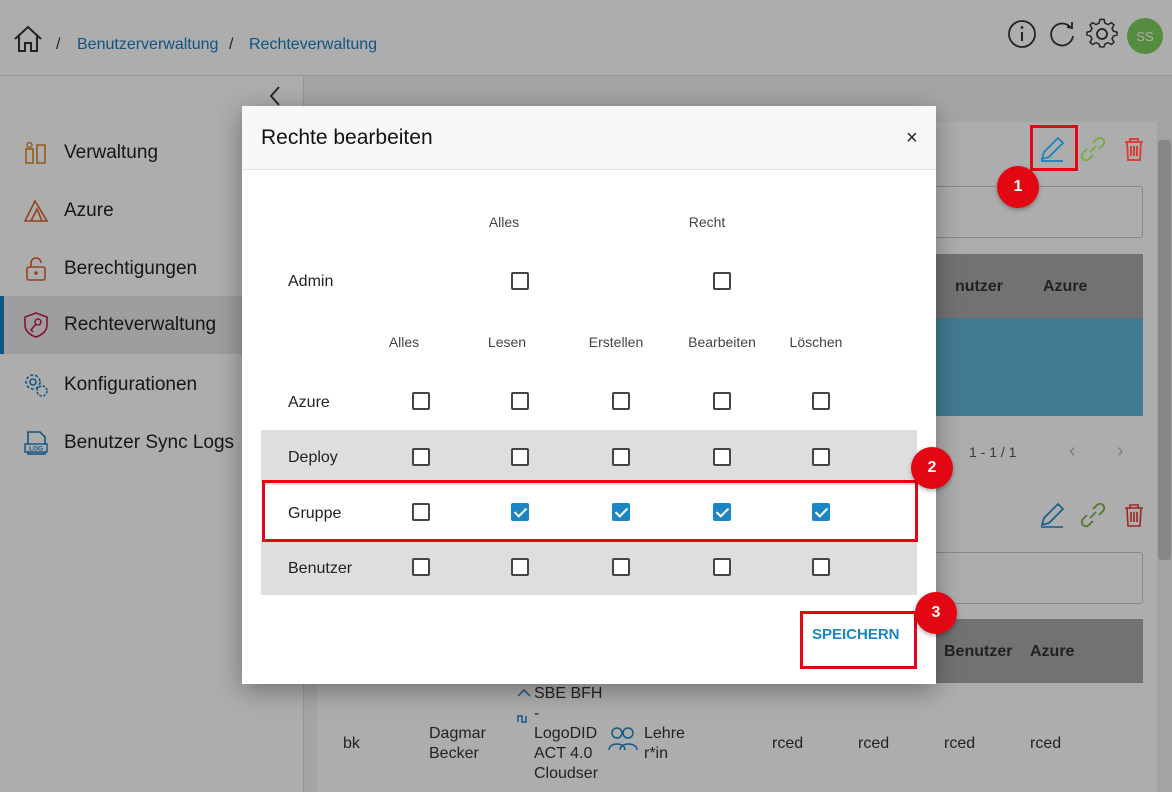  What do you see at coordinates (722, 281) in the screenshot?
I see `checkbox-admin-recht` at bounding box center [722, 281].